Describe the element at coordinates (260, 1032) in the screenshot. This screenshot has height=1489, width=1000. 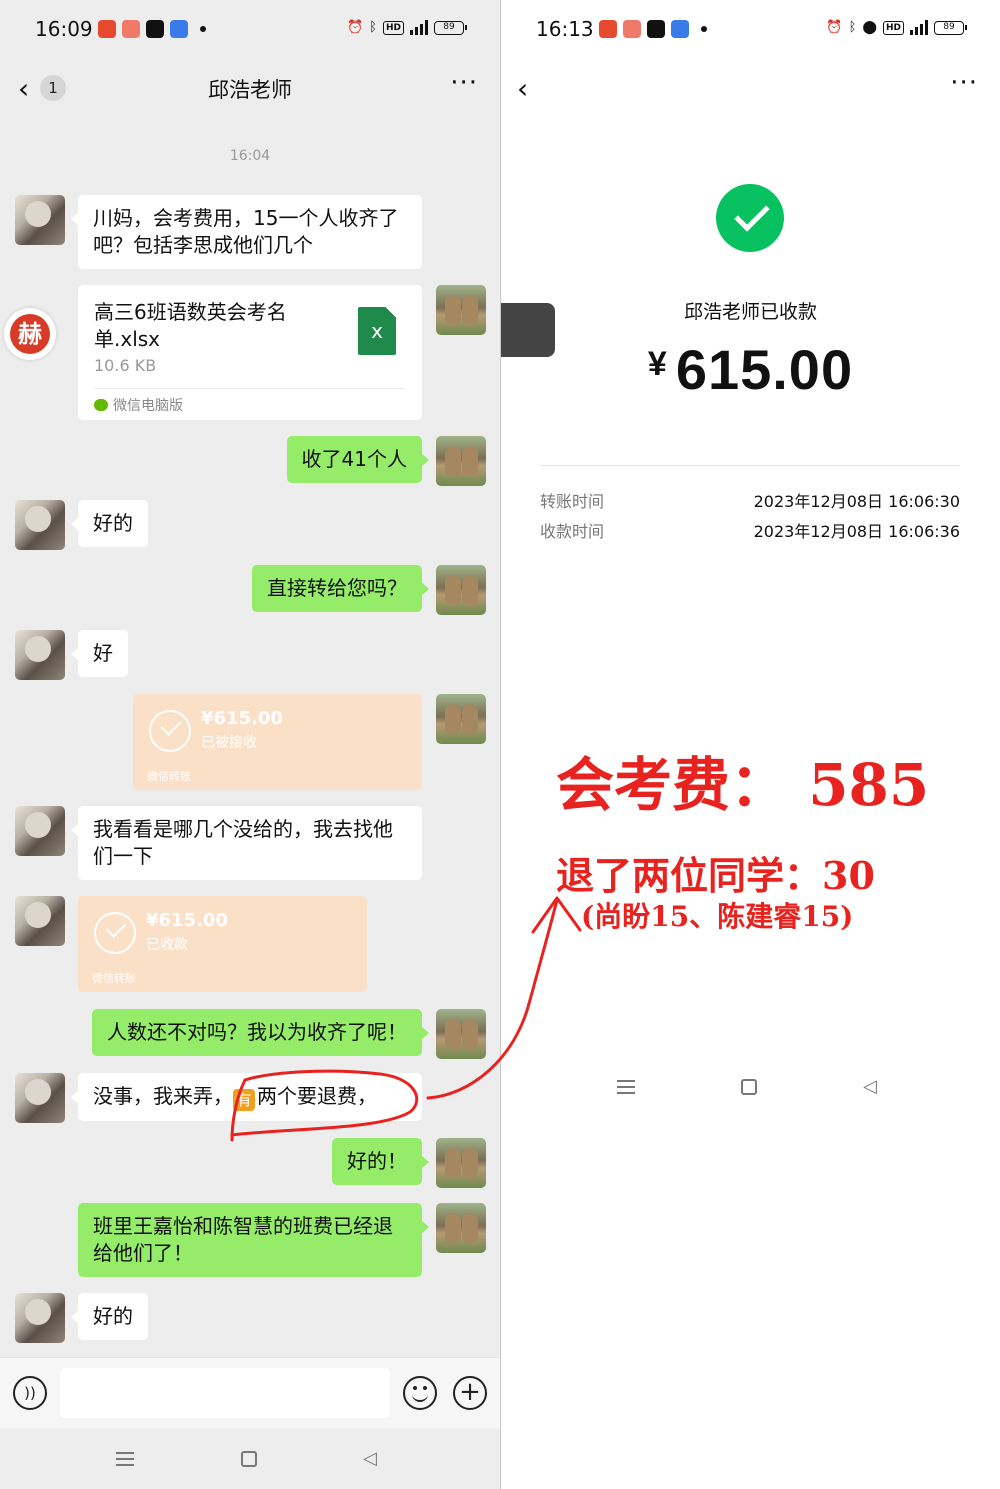
I see `outgoing-message: 人数还不对吗？我以为收齐了呢！` at that location.